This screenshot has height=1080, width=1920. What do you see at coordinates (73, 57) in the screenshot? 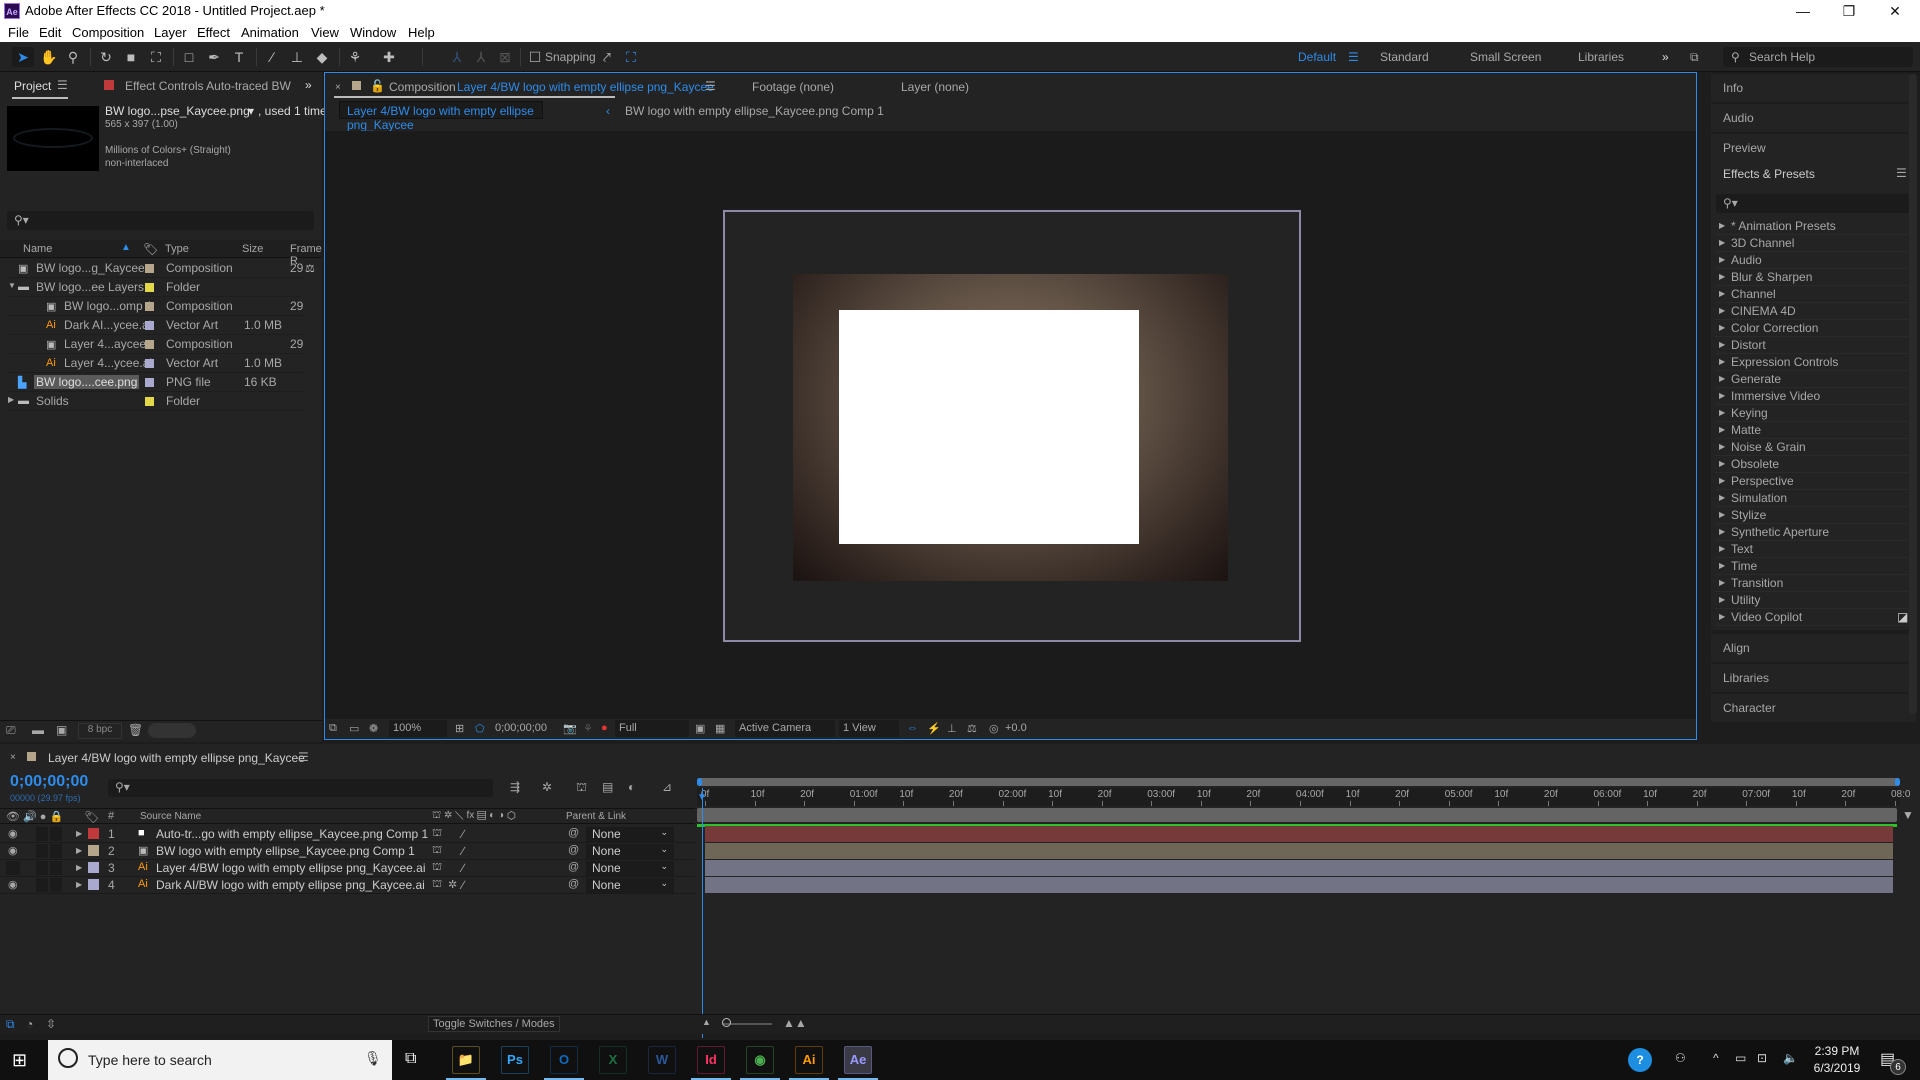
I see `zoom-tool-icon: ⚲` at bounding box center [73, 57].